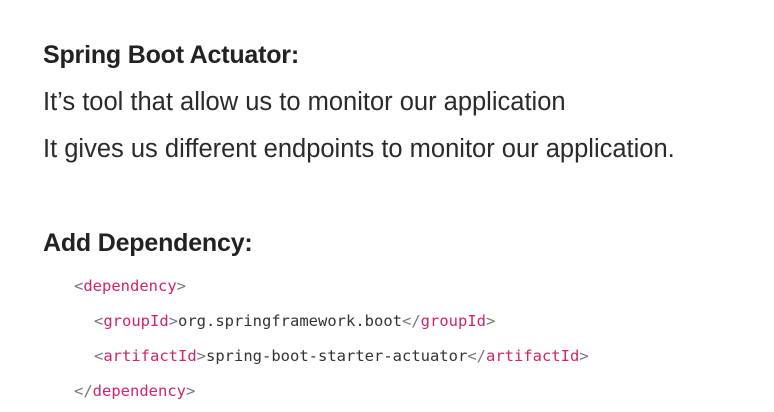 Image resolution: width=774 pixels, height=412 pixels. I want to click on code-tag-dependency-close: dependency, so click(139, 391).